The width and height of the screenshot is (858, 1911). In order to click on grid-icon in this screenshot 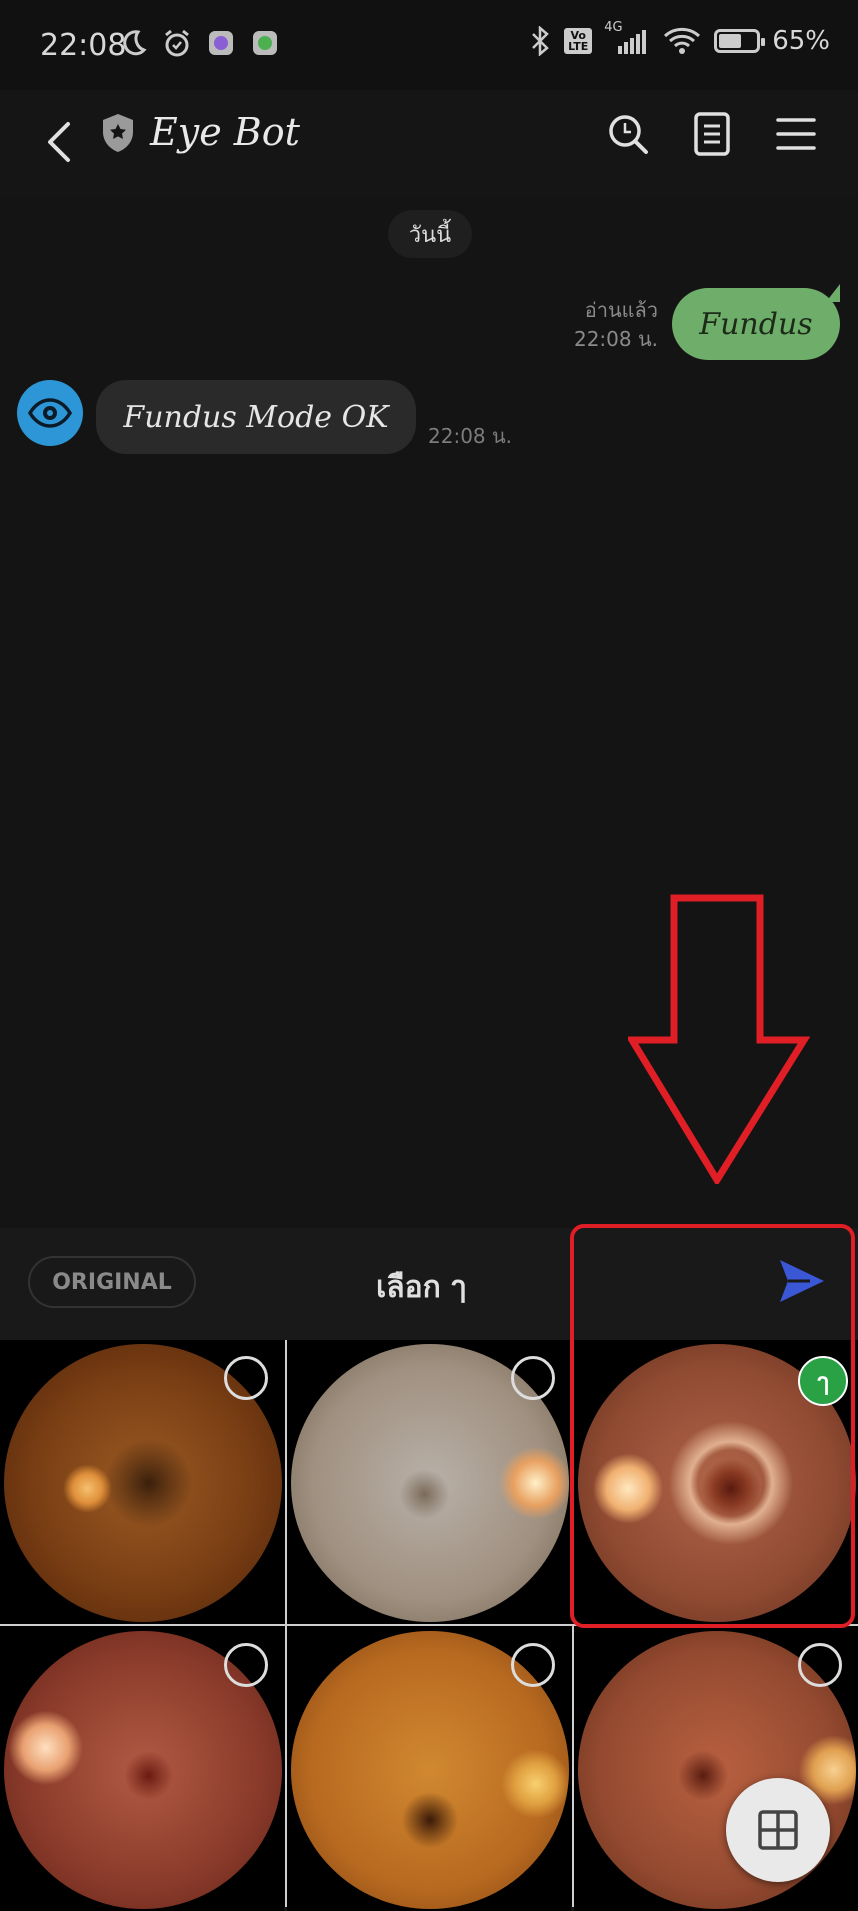, I will do `click(778, 1830)`.